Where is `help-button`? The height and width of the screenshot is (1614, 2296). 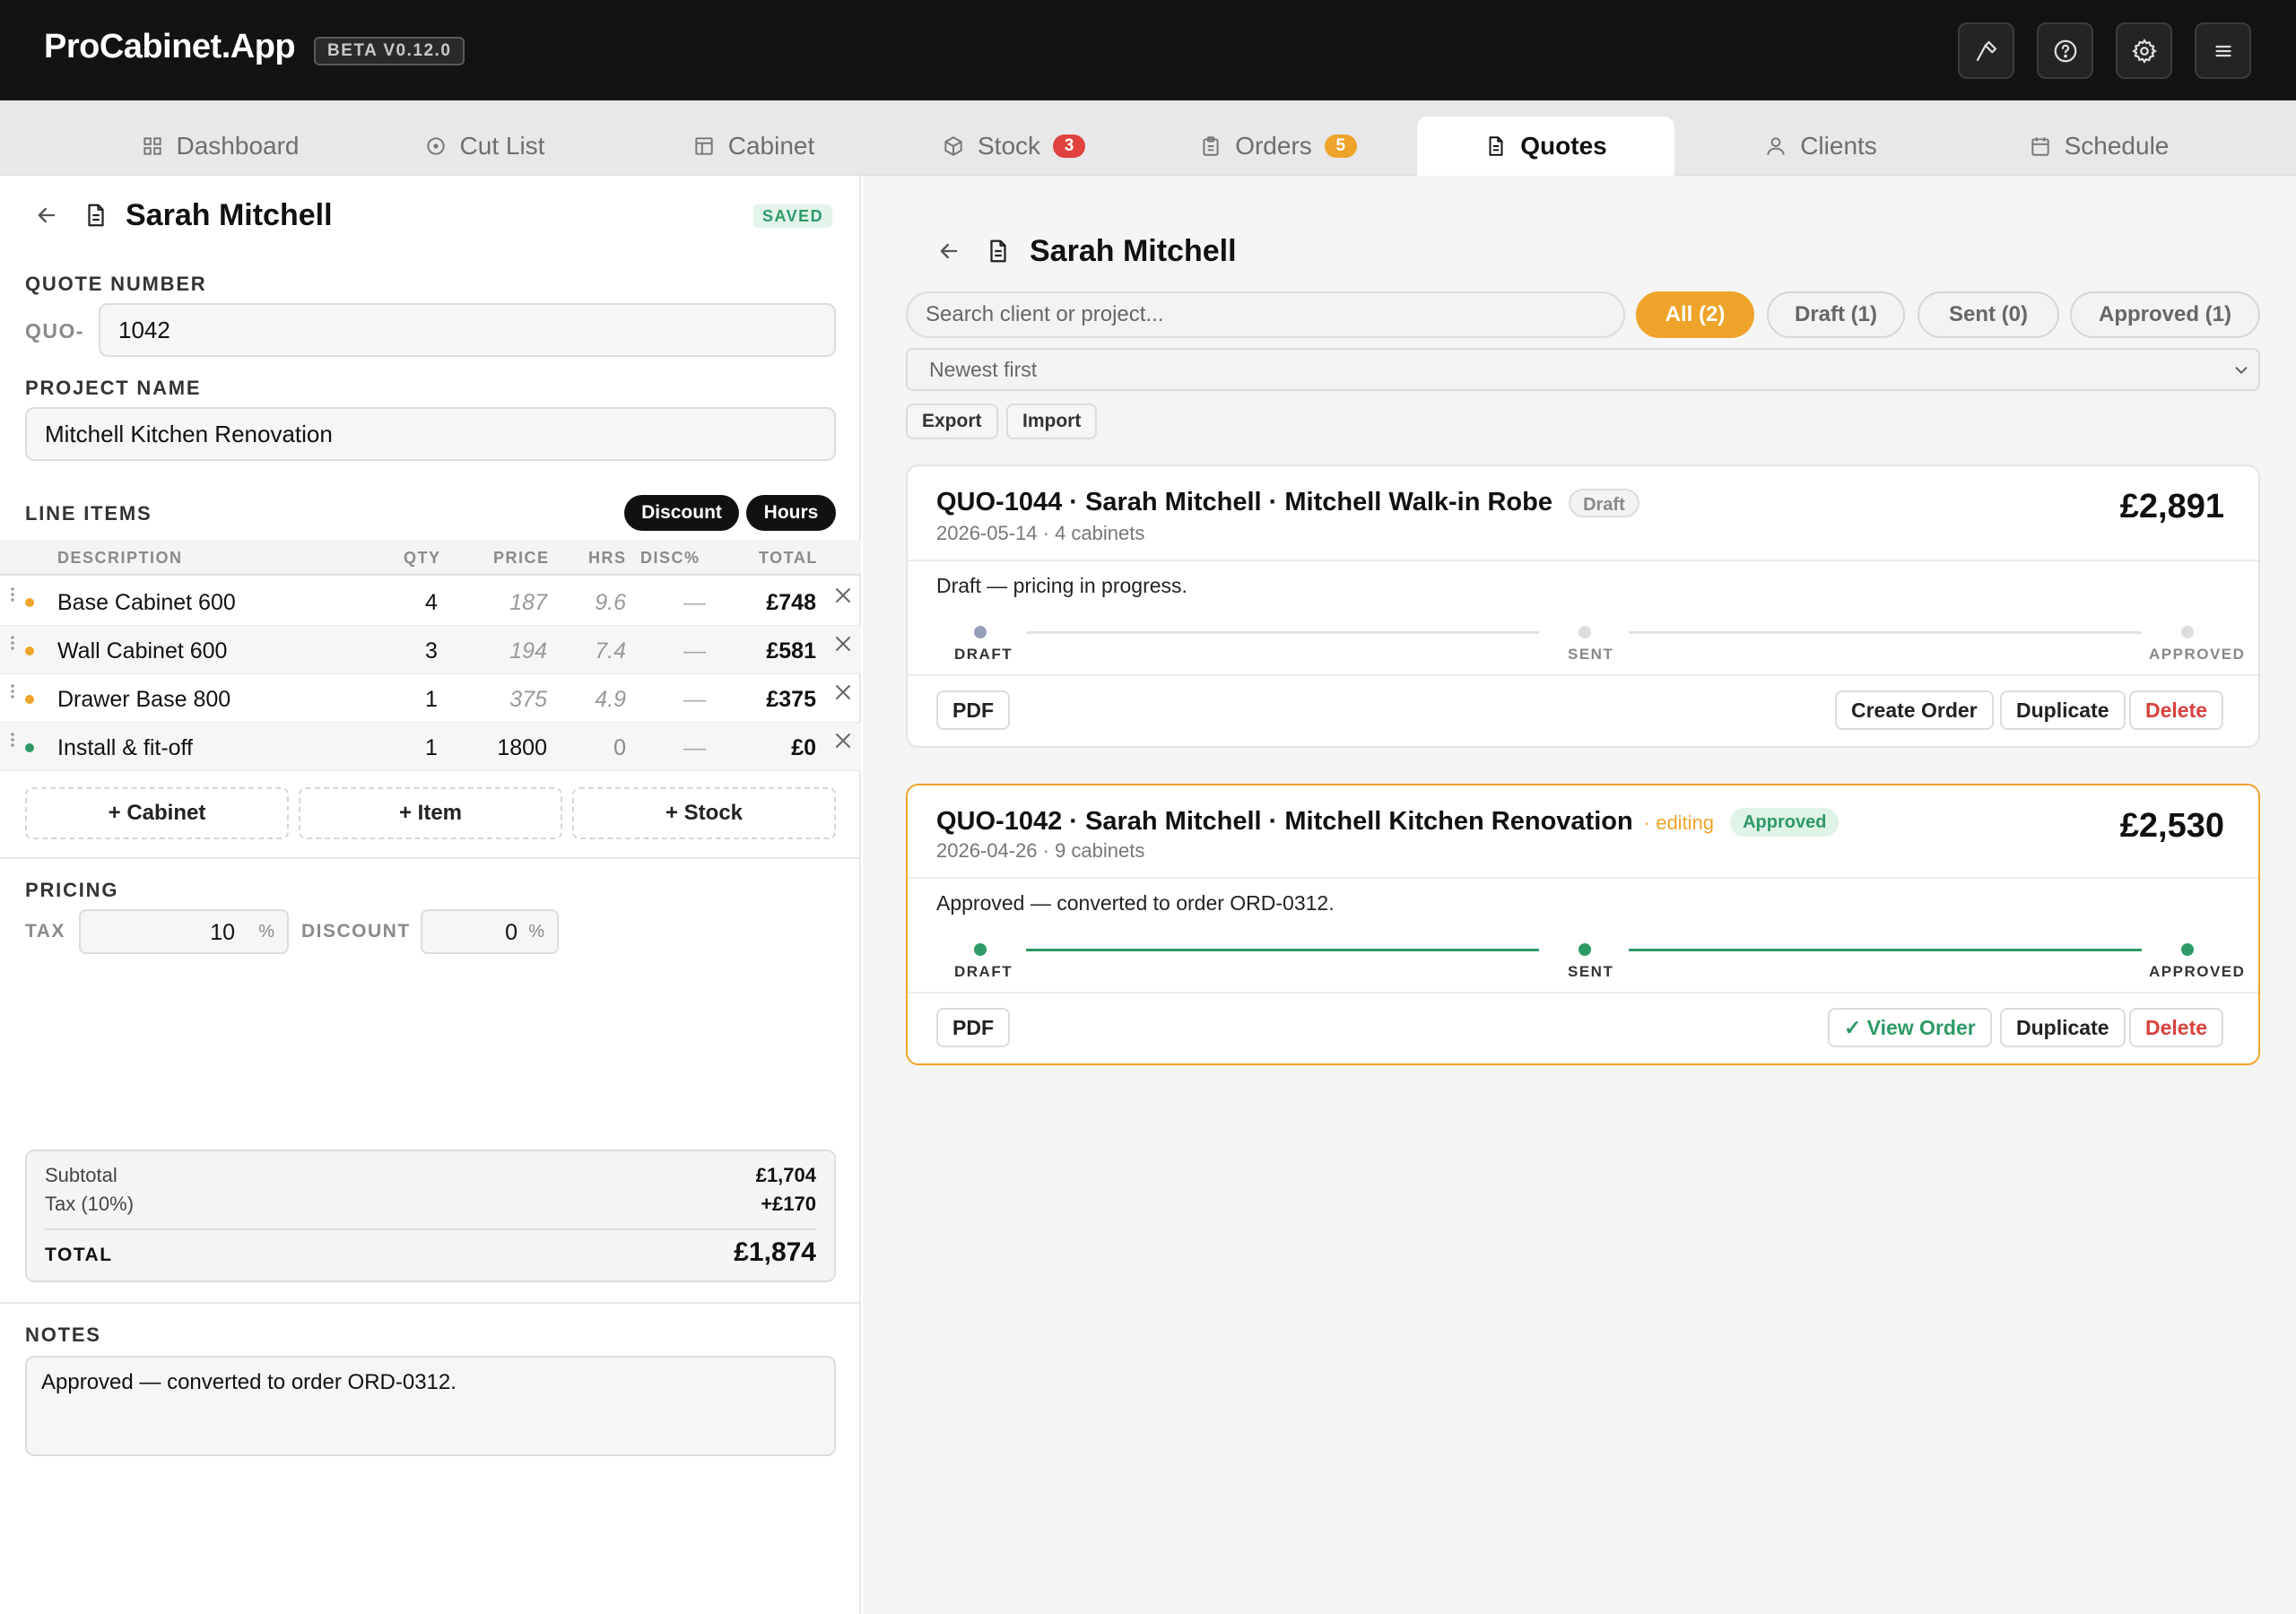
help-button is located at coordinates (2065, 50).